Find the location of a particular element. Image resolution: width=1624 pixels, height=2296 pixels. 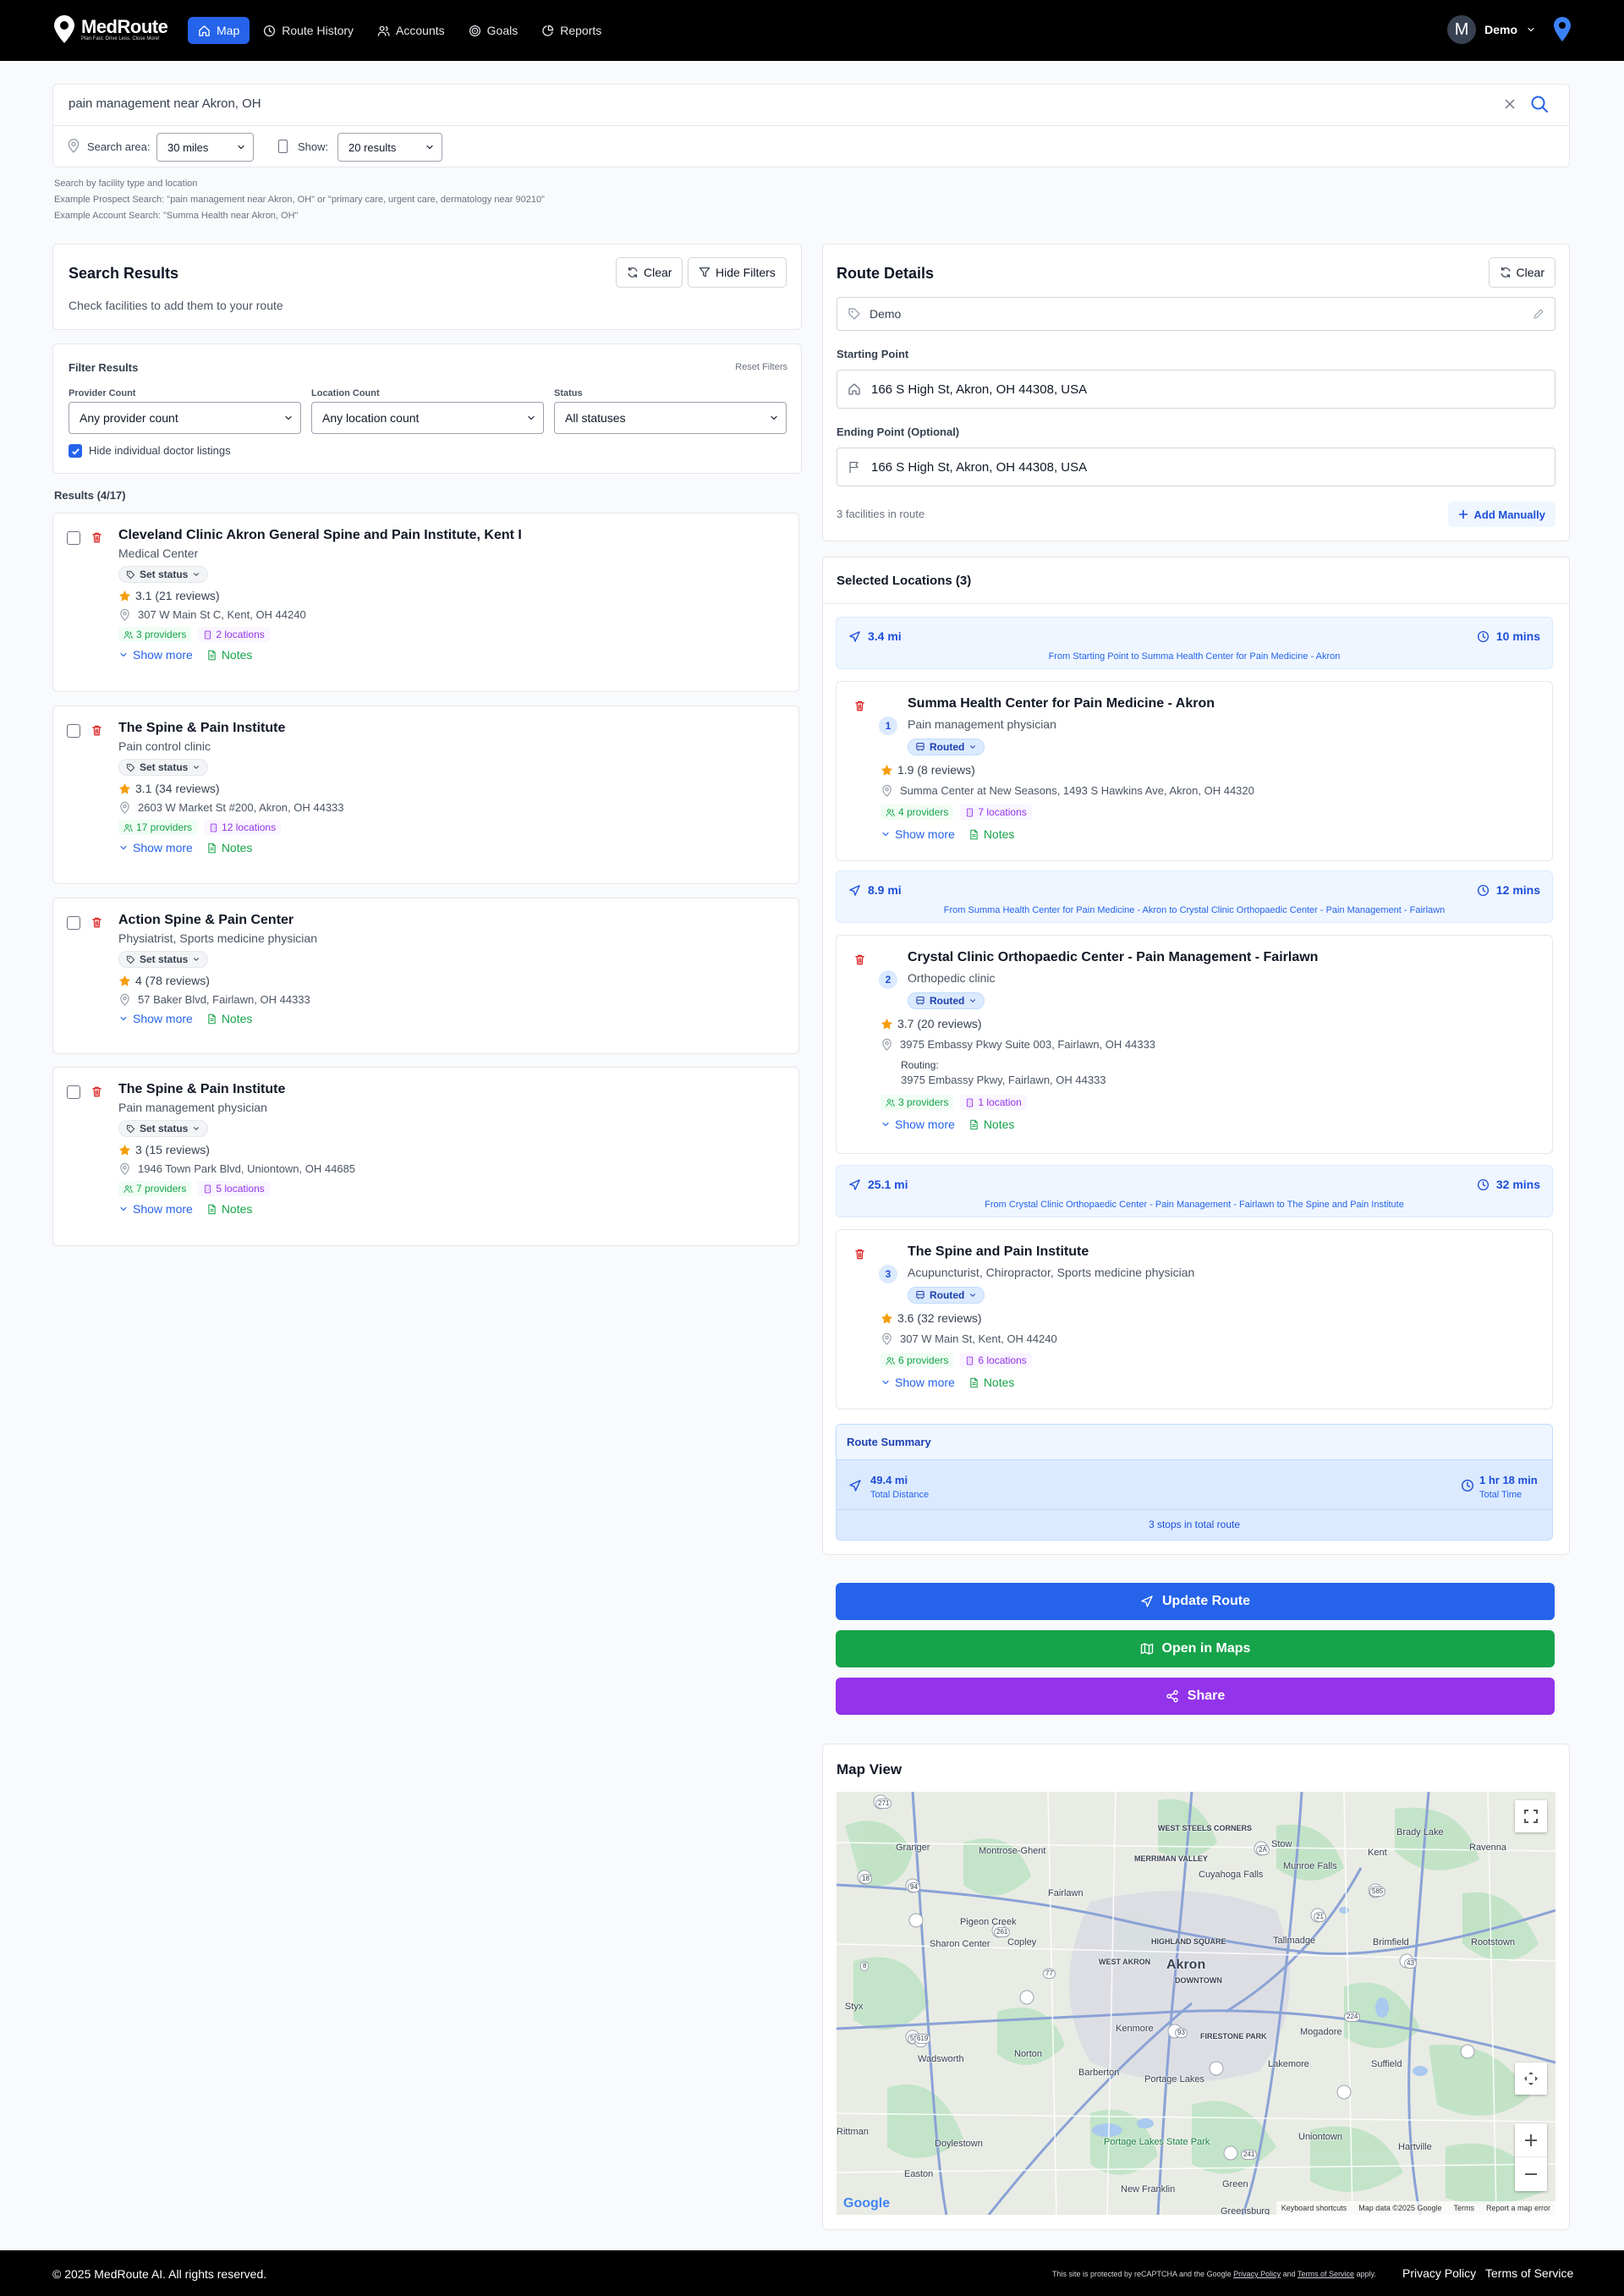

fullscreen-button is located at coordinates (1531, 1816).